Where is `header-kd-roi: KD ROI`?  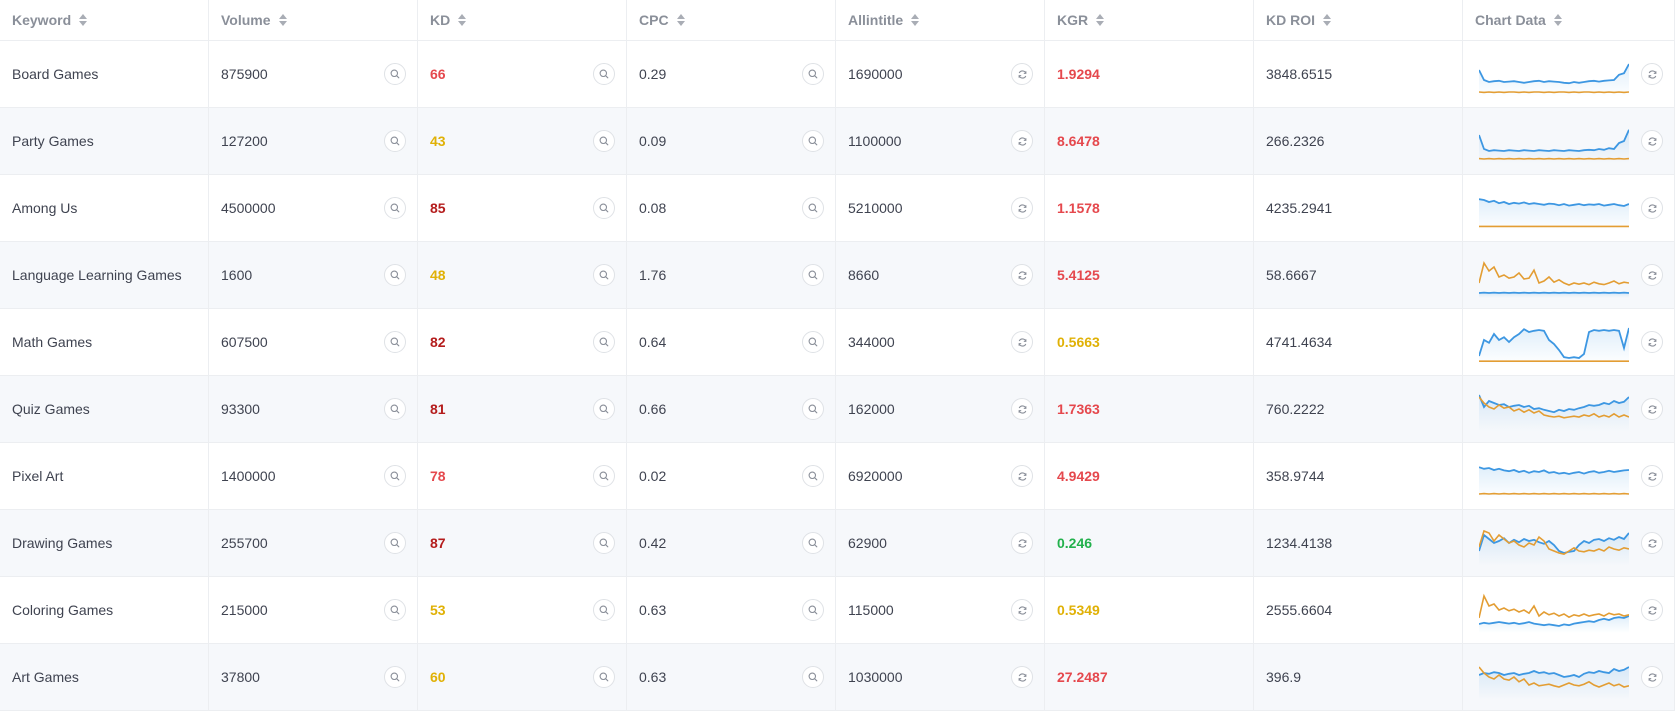 header-kd-roi: KD ROI is located at coordinates (1358, 20).